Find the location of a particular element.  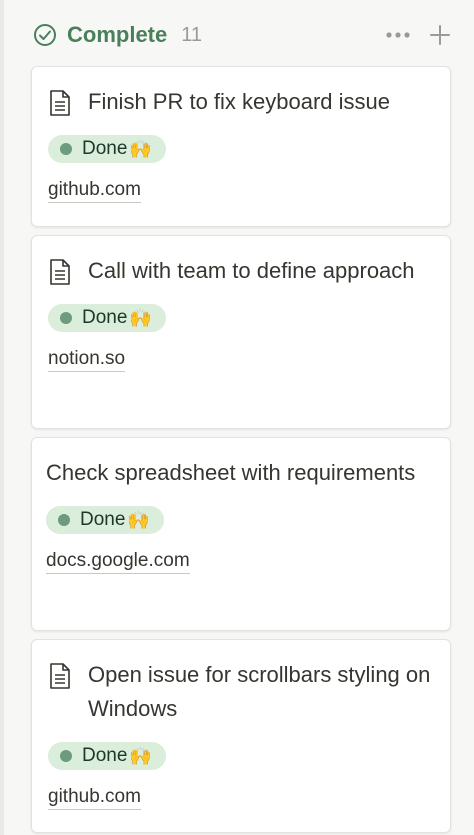

column-title: Complete is located at coordinates (117, 35).